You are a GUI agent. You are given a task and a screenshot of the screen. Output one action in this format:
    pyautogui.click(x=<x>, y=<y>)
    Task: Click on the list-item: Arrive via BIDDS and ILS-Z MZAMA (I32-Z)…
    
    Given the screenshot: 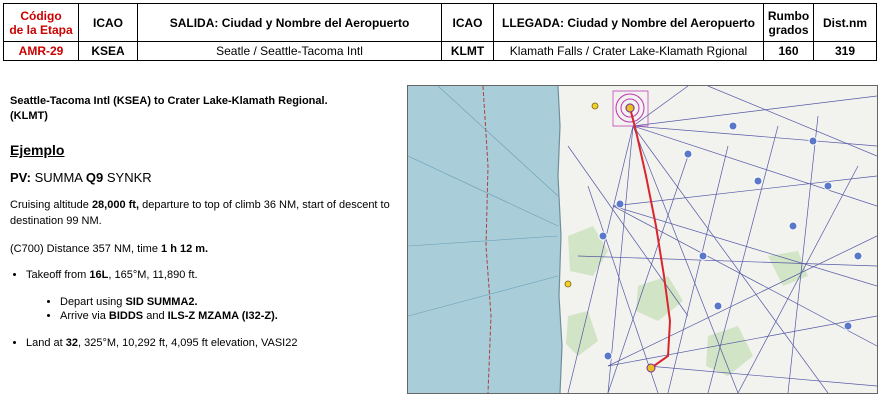 What is the action you would take?
    pyautogui.click(x=227, y=316)
    